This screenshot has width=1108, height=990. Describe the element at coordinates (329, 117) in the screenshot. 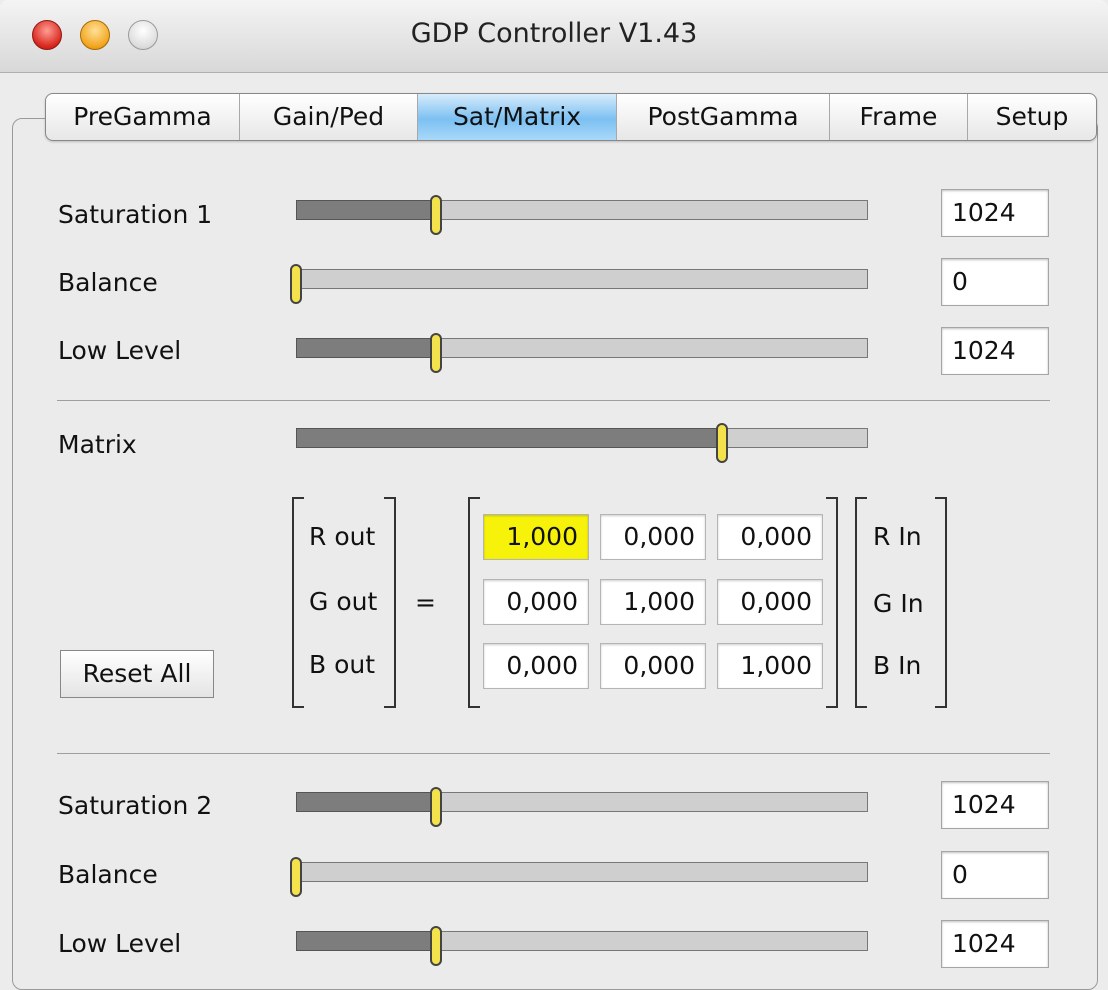

I see `tab-gain-ped: Gain/Ped` at that location.